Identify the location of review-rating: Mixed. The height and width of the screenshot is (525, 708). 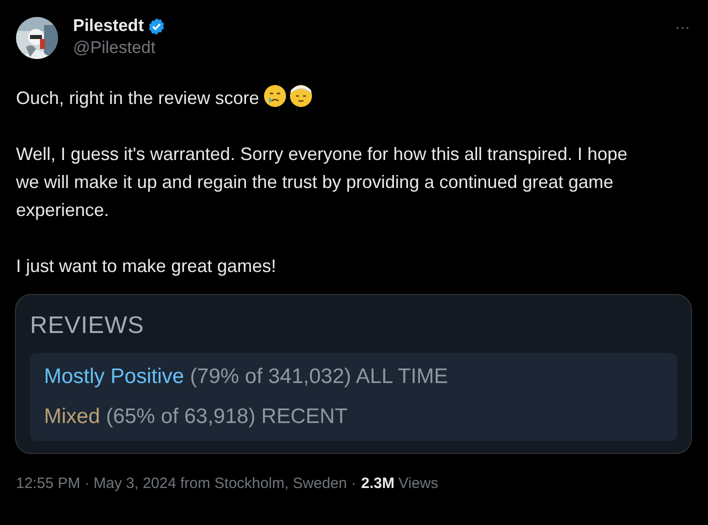
(72, 417).